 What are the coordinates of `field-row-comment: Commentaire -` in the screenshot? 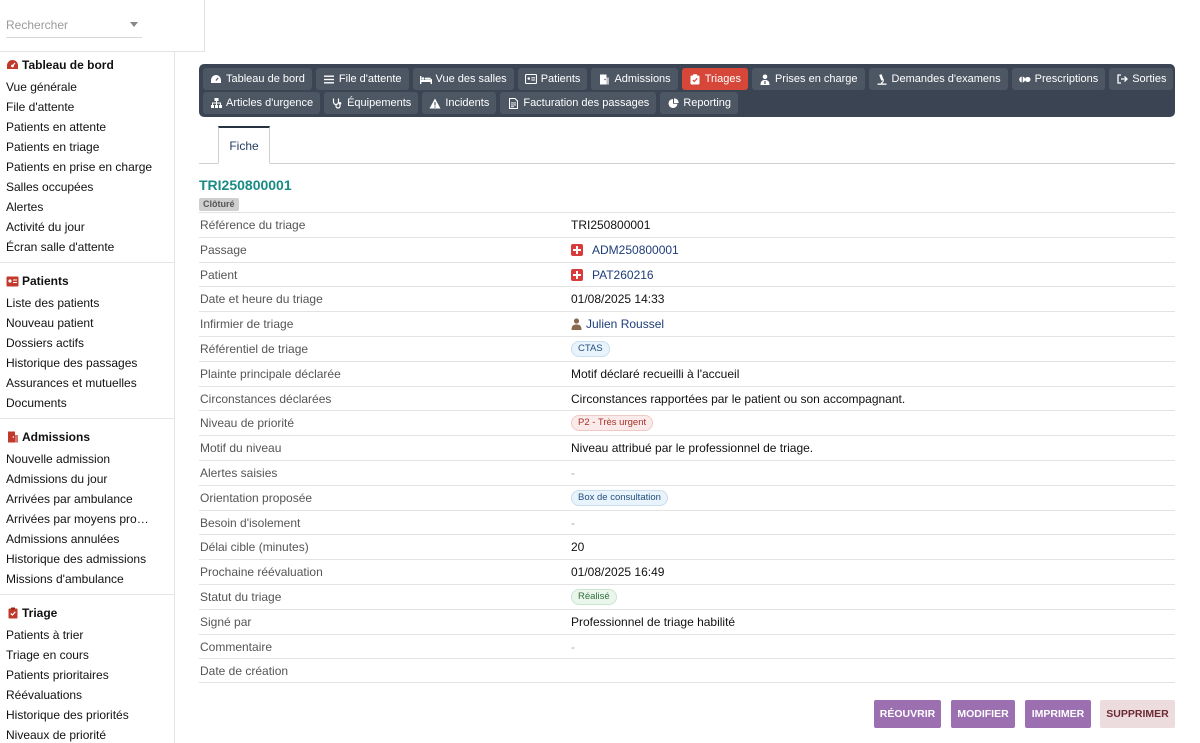 It's located at (687, 646).